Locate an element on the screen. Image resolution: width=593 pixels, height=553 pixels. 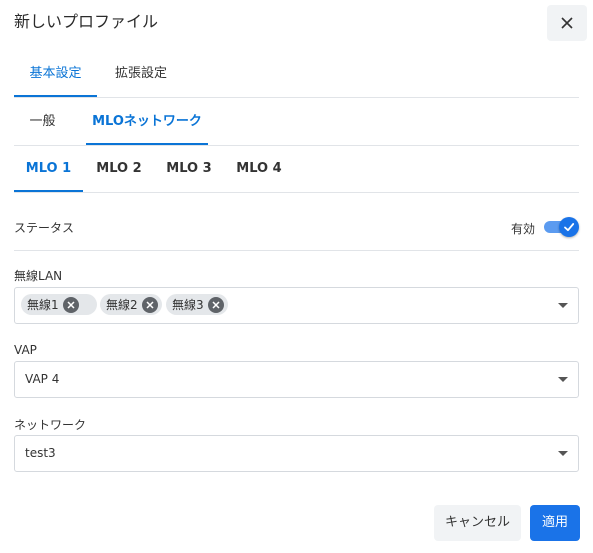
status-label: ステータス is located at coordinates (44, 228).